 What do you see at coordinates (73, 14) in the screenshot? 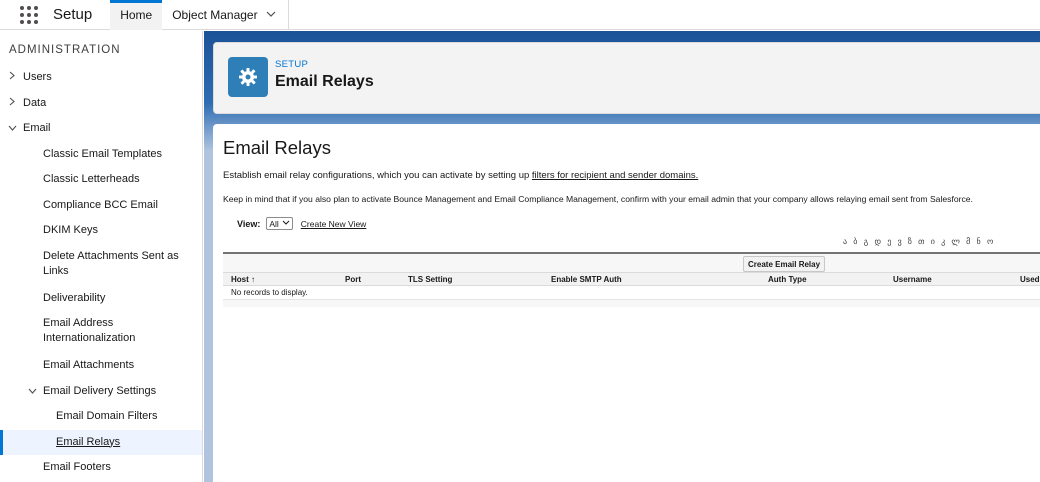
I see `app-name: Setup` at bounding box center [73, 14].